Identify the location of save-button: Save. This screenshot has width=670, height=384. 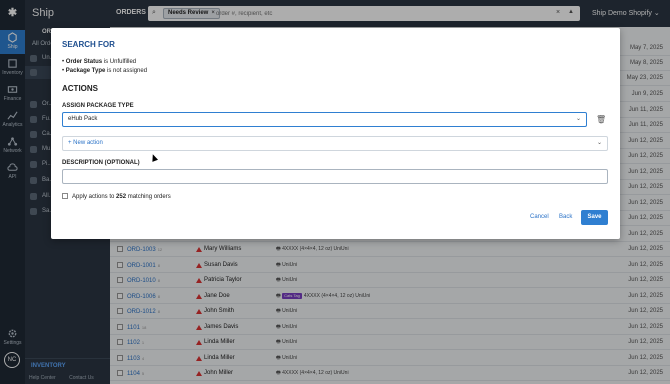
(594, 217).